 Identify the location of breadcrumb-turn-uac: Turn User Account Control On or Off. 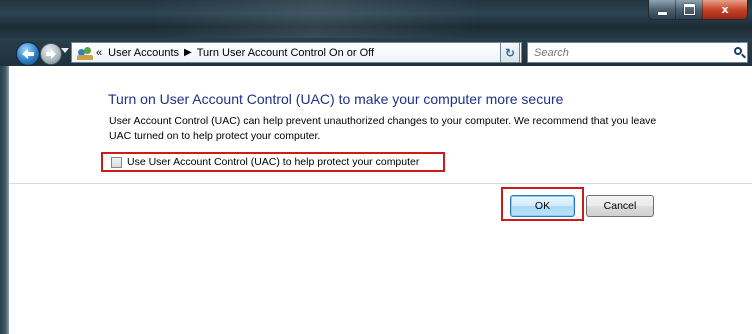
(285, 53).